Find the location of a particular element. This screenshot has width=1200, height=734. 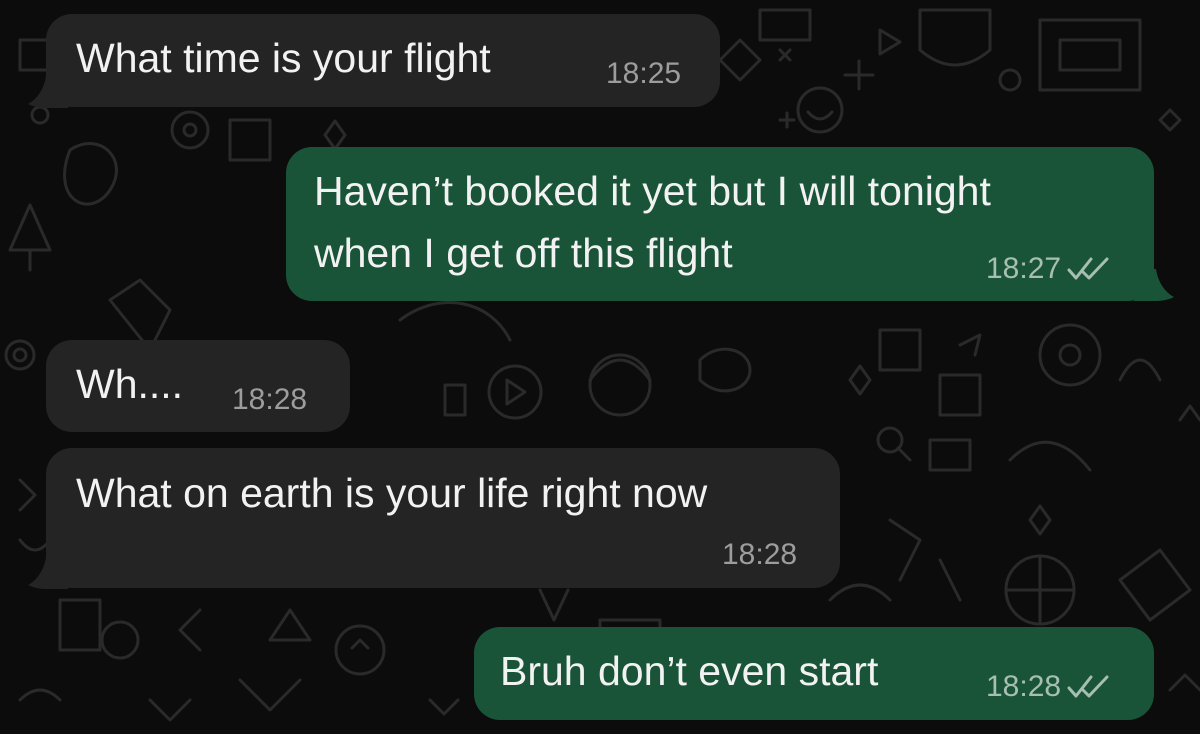

message-text: What on earth is your life right now is located at coordinates (392, 493).